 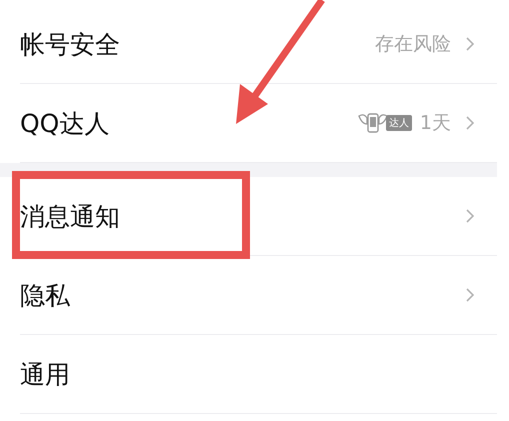 What do you see at coordinates (70, 44) in the screenshot?
I see `row-label: 帐号安全` at bounding box center [70, 44].